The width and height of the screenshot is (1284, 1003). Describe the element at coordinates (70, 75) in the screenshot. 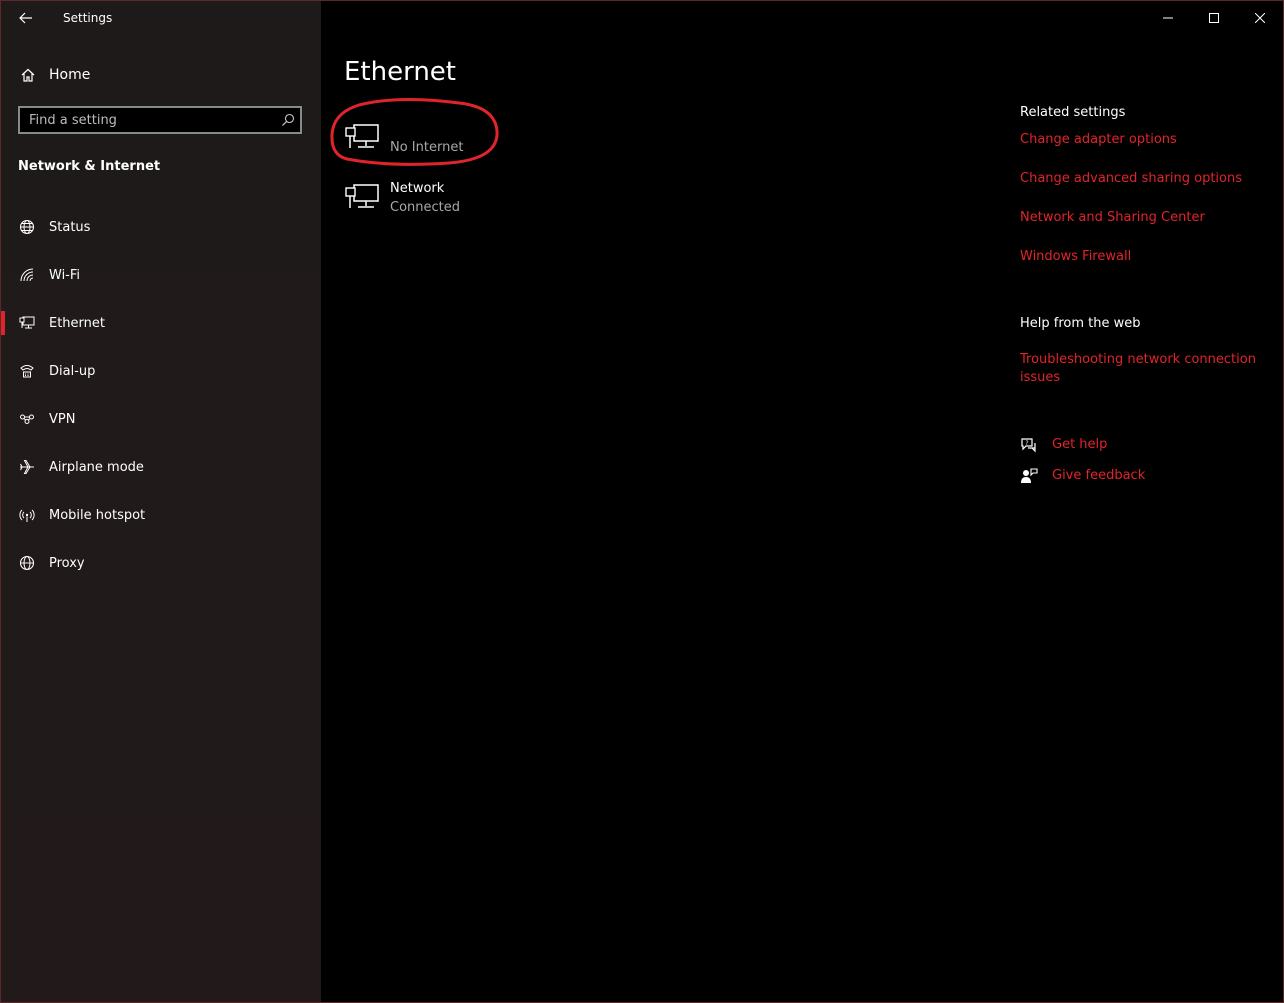

I see `home-label: Home` at that location.